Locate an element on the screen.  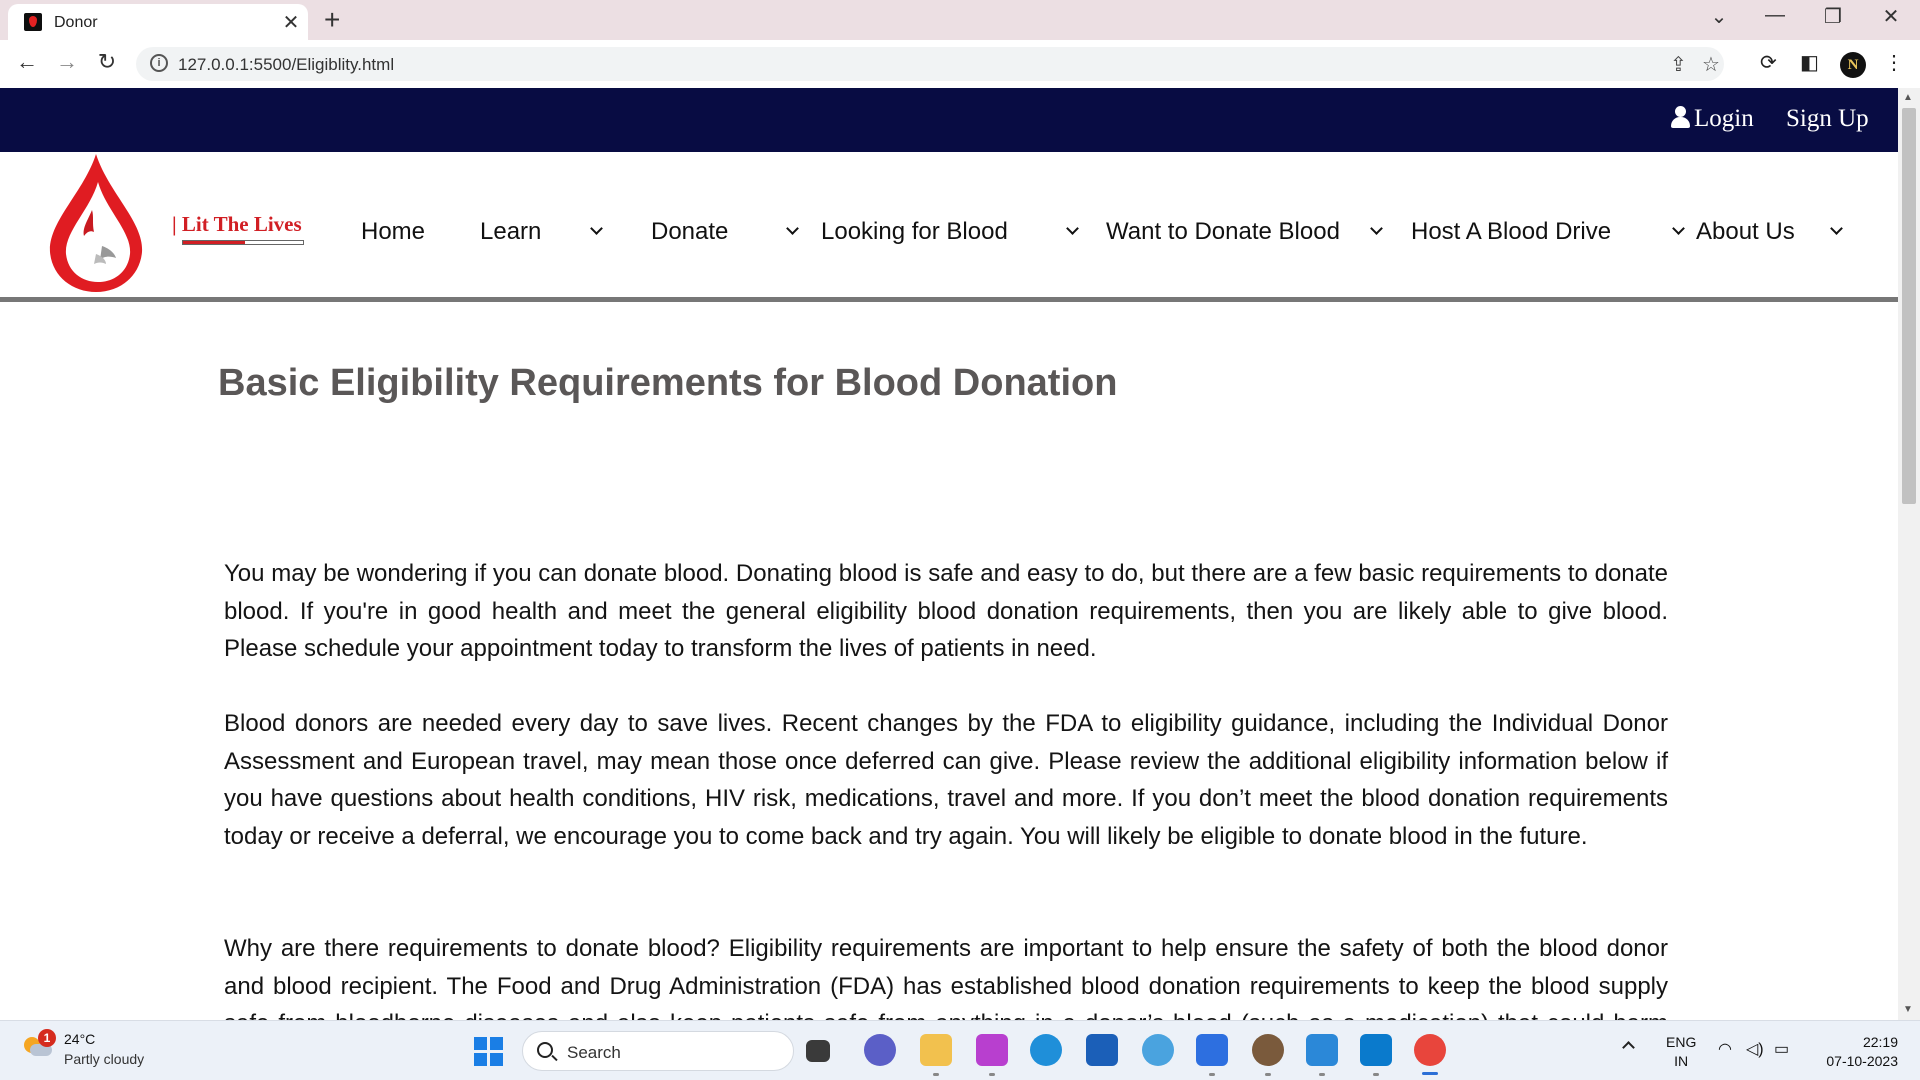
nav-item-about-us: About Us is located at coordinates (1745, 232).